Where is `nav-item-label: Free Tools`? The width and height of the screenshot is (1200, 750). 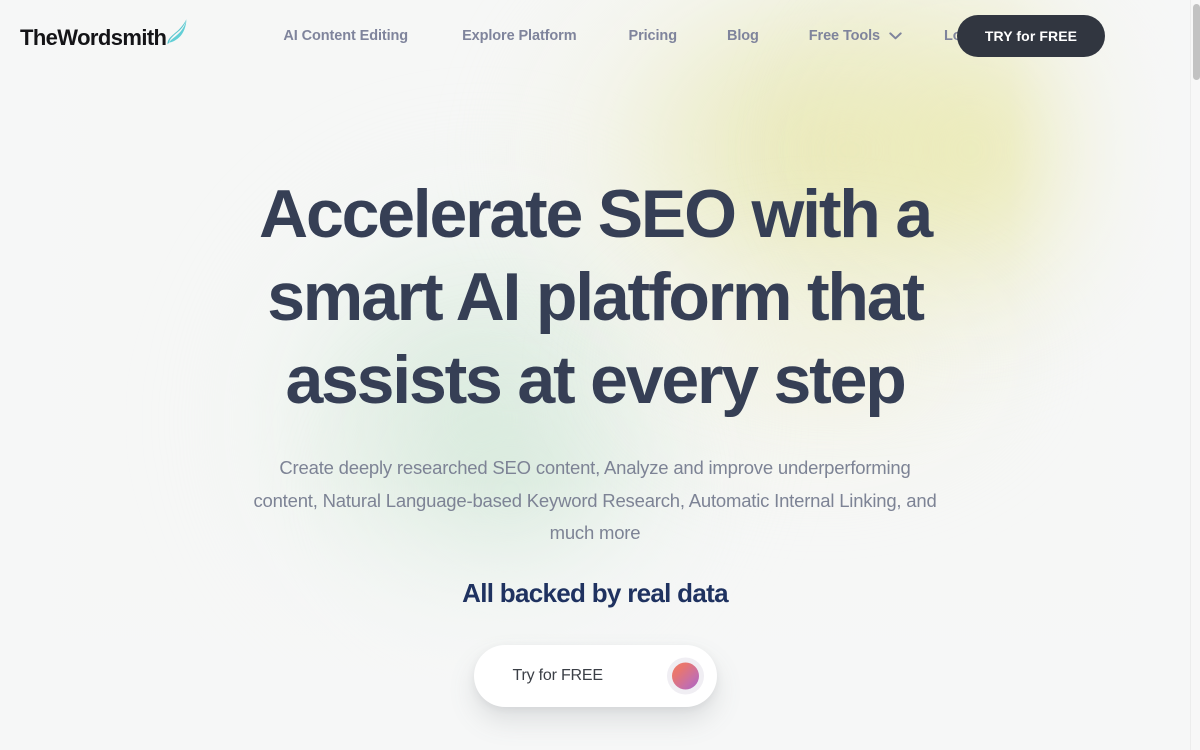 nav-item-label: Free Tools is located at coordinates (844, 36).